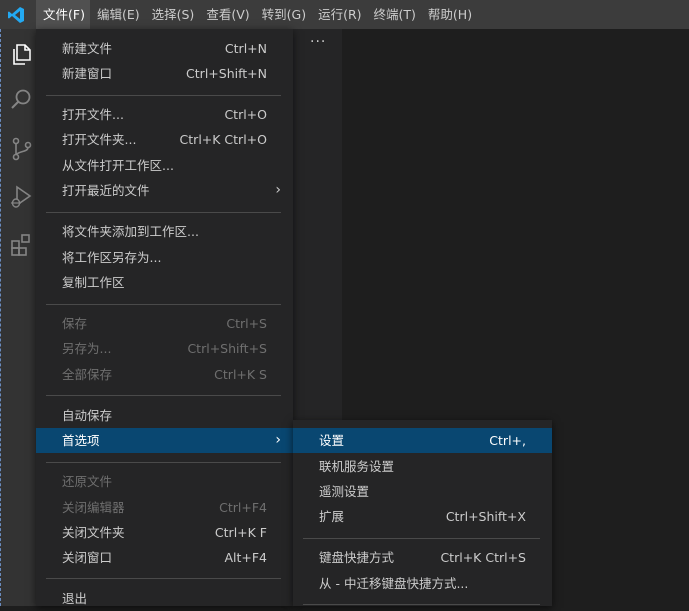 The height and width of the screenshot is (611, 689). I want to click on menu-item-label: 退出, so click(75, 598).